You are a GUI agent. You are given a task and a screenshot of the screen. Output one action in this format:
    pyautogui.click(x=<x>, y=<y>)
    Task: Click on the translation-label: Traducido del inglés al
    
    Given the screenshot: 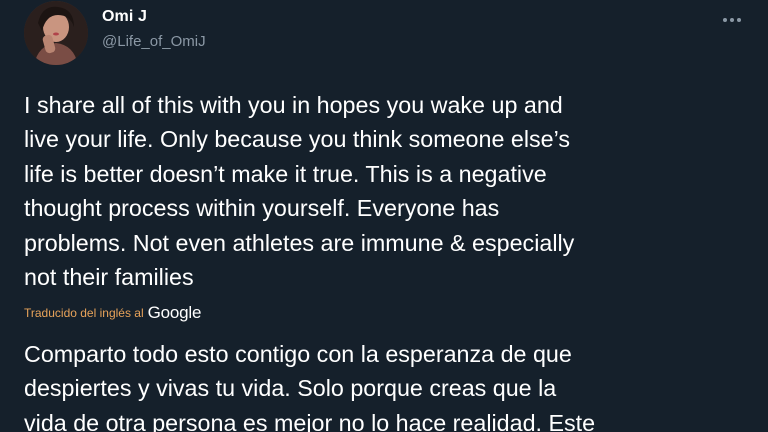 What is the action you would take?
    pyautogui.click(x=84, y=313)
    